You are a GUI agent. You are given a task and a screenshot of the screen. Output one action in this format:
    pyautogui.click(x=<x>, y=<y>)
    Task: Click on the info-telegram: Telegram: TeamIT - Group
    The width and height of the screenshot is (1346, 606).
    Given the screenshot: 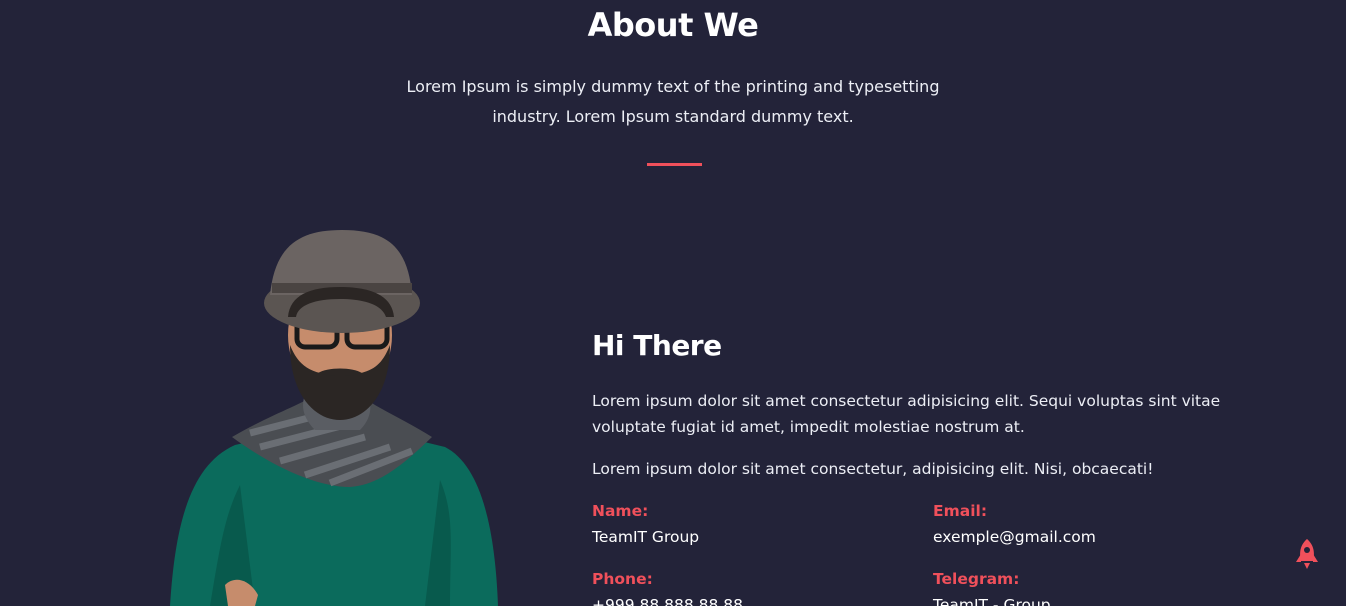 What is the action you would take?
    pyautogui.click(x=992, y=586)
    